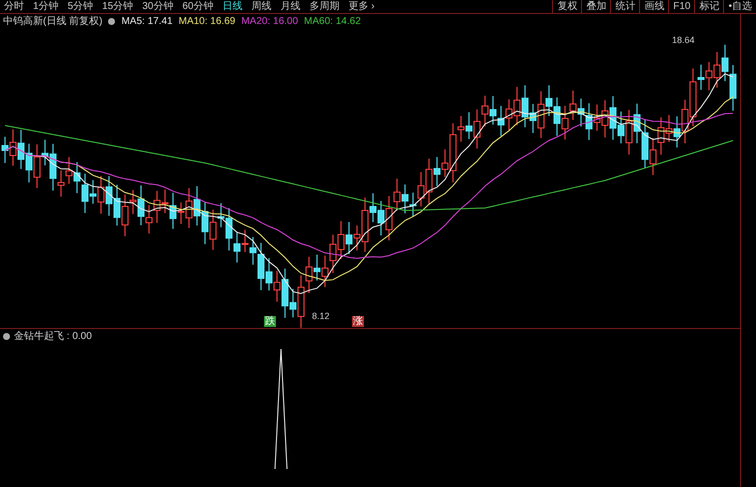 This screenshot has width=756, height=487. I want to click on period-tab: 60分钟, so click(198, 7).